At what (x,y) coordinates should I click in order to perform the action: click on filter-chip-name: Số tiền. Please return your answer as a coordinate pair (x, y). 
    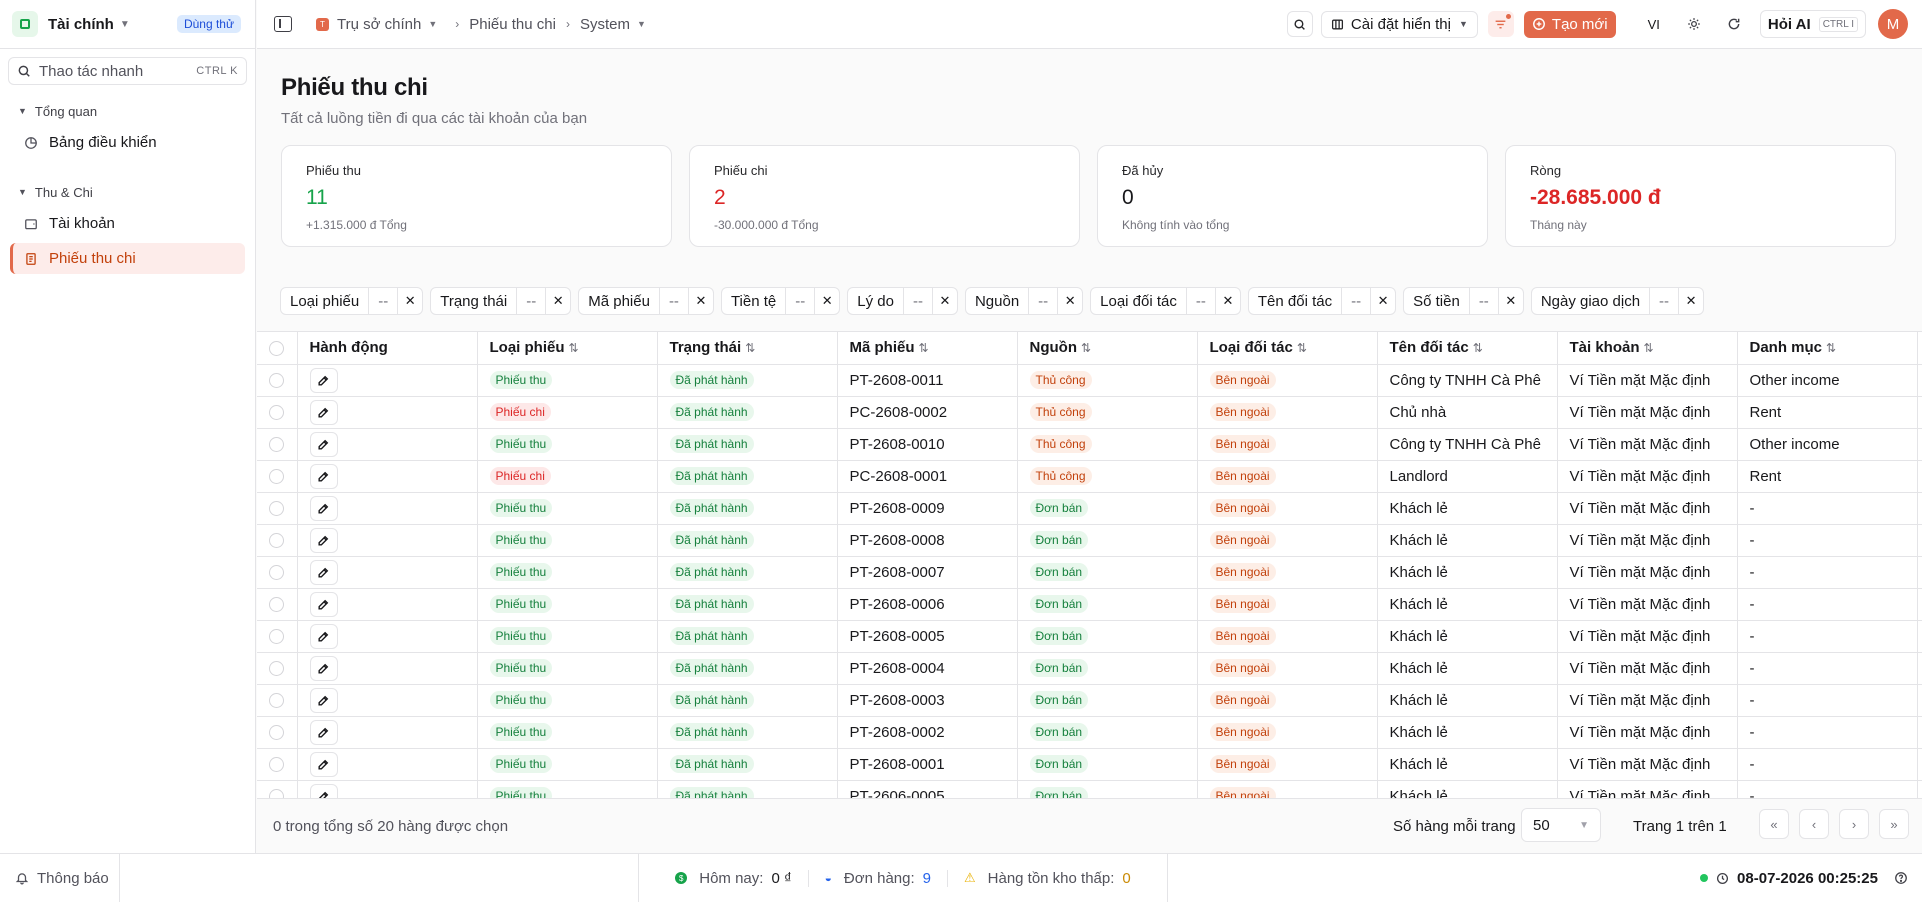
    Looking at the image, I should click on (1437, 301).